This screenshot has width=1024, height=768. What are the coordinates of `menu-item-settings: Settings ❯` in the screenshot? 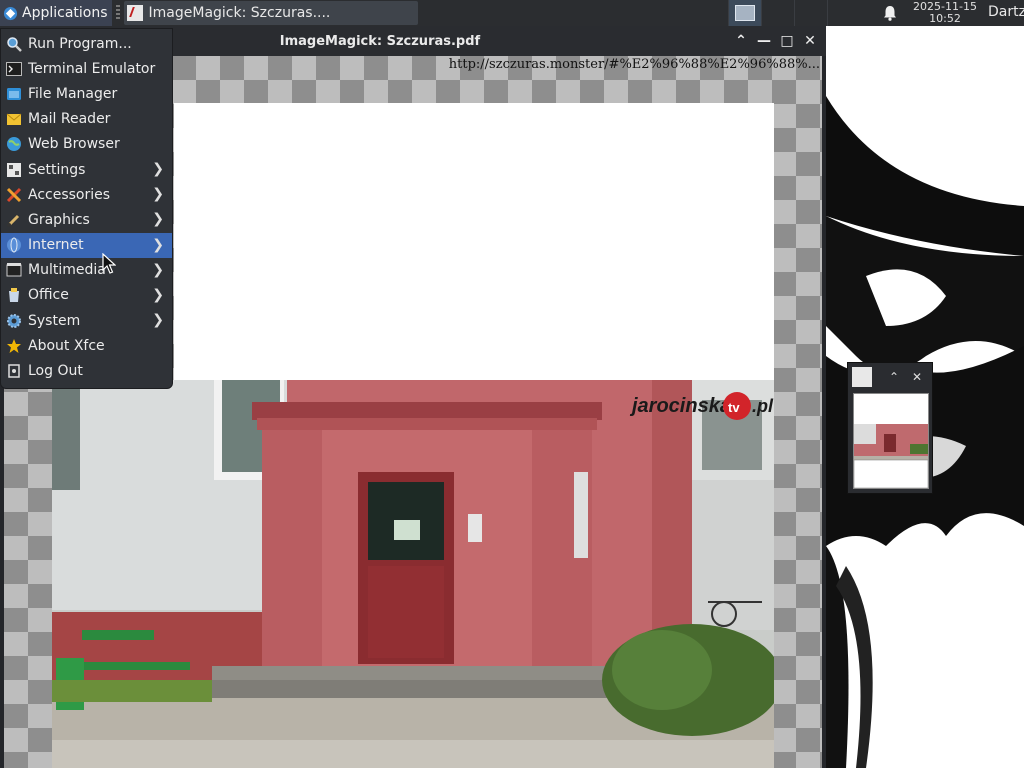 It's located at (86, 169).